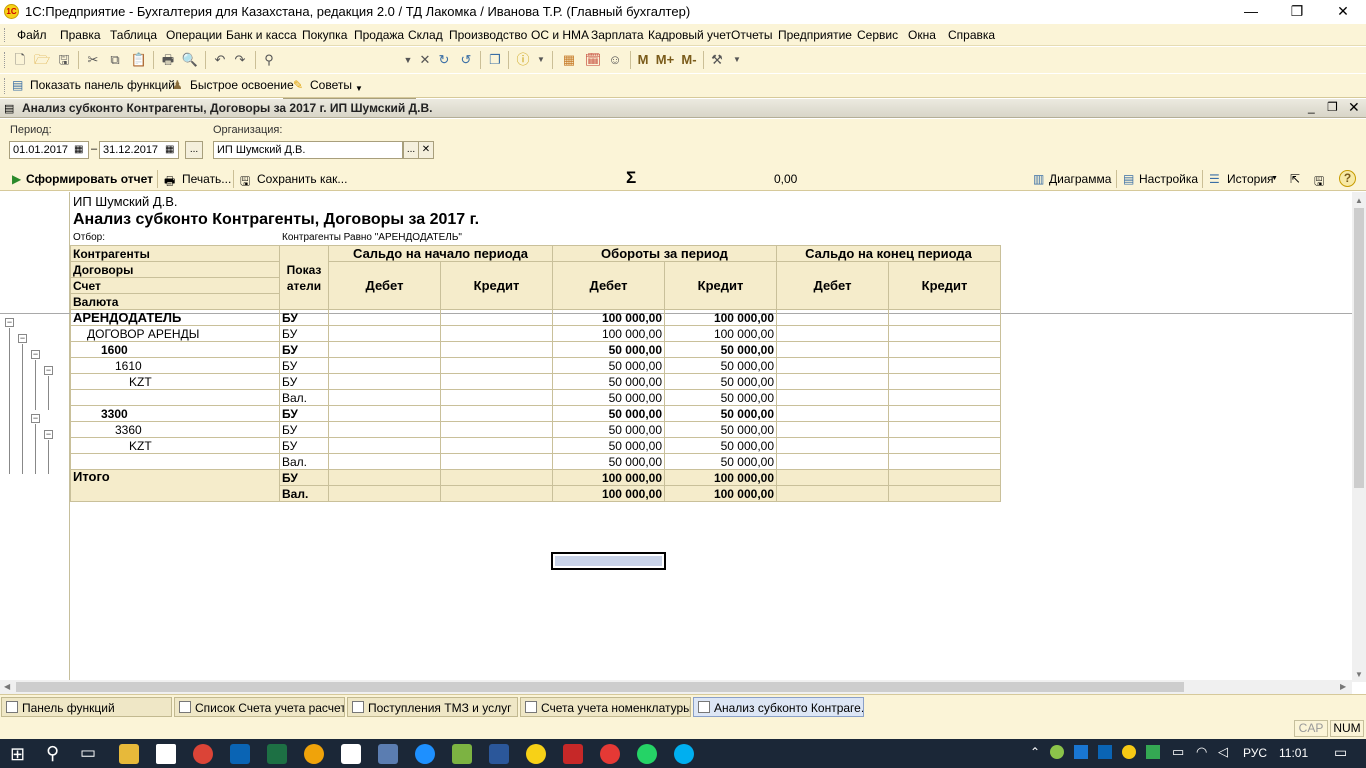 The height and width of the screenshot is (768, 1366). Describe the element at coordinates (425, 60) in the screenshot. I see `clear-search-icon: ✕` at that location.